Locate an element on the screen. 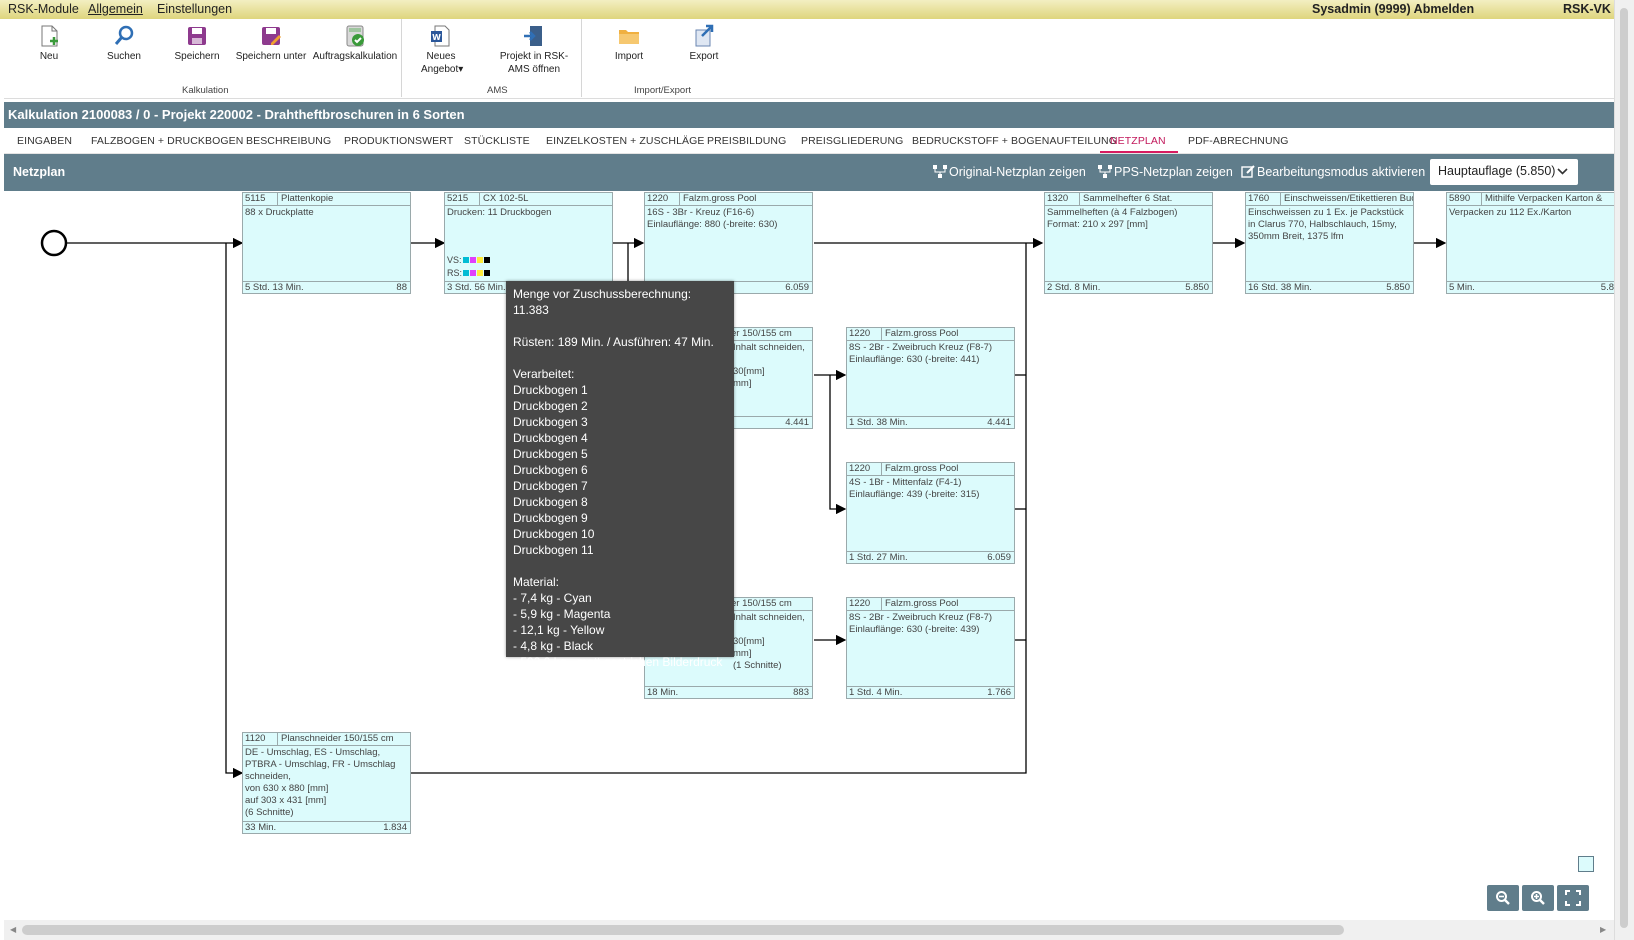  import-button: Import is located at coordinates (629, 43).